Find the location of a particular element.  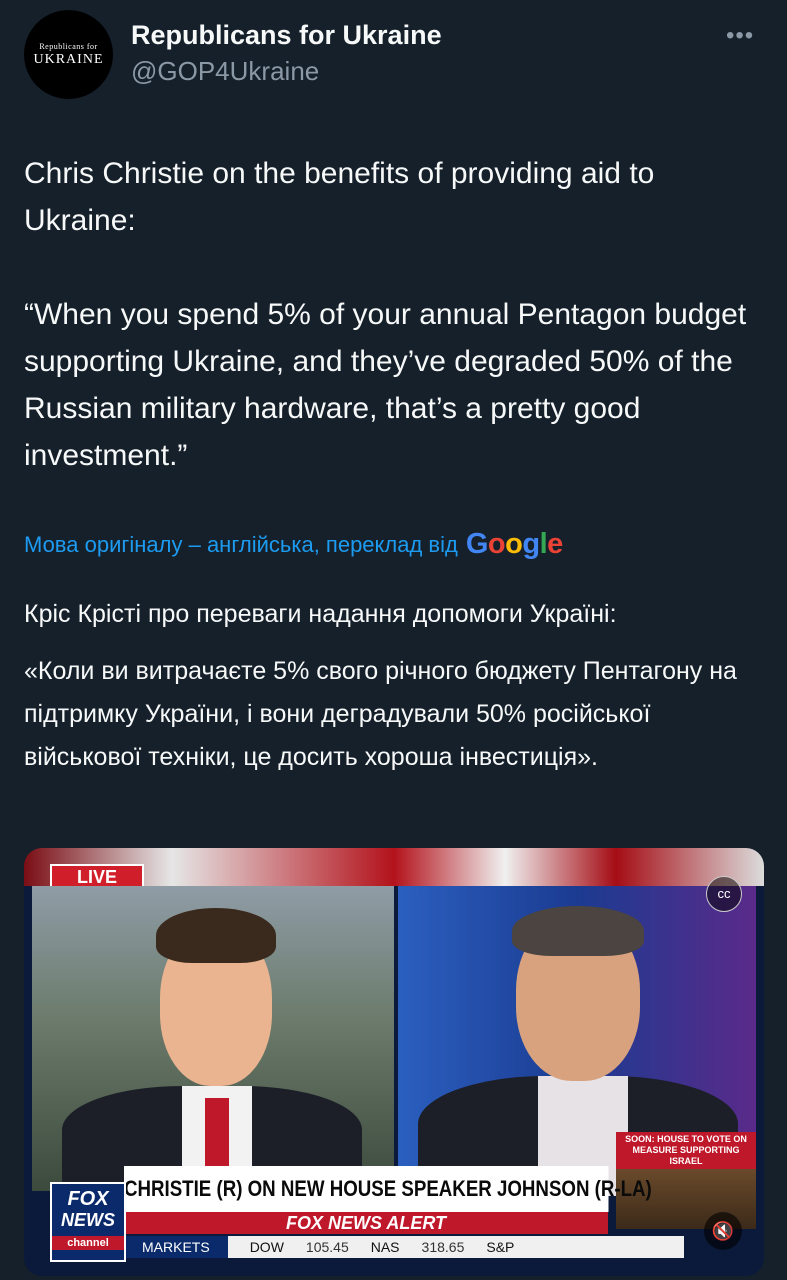

fox-logo-line: FOX is located at coordinates (88, 1199).